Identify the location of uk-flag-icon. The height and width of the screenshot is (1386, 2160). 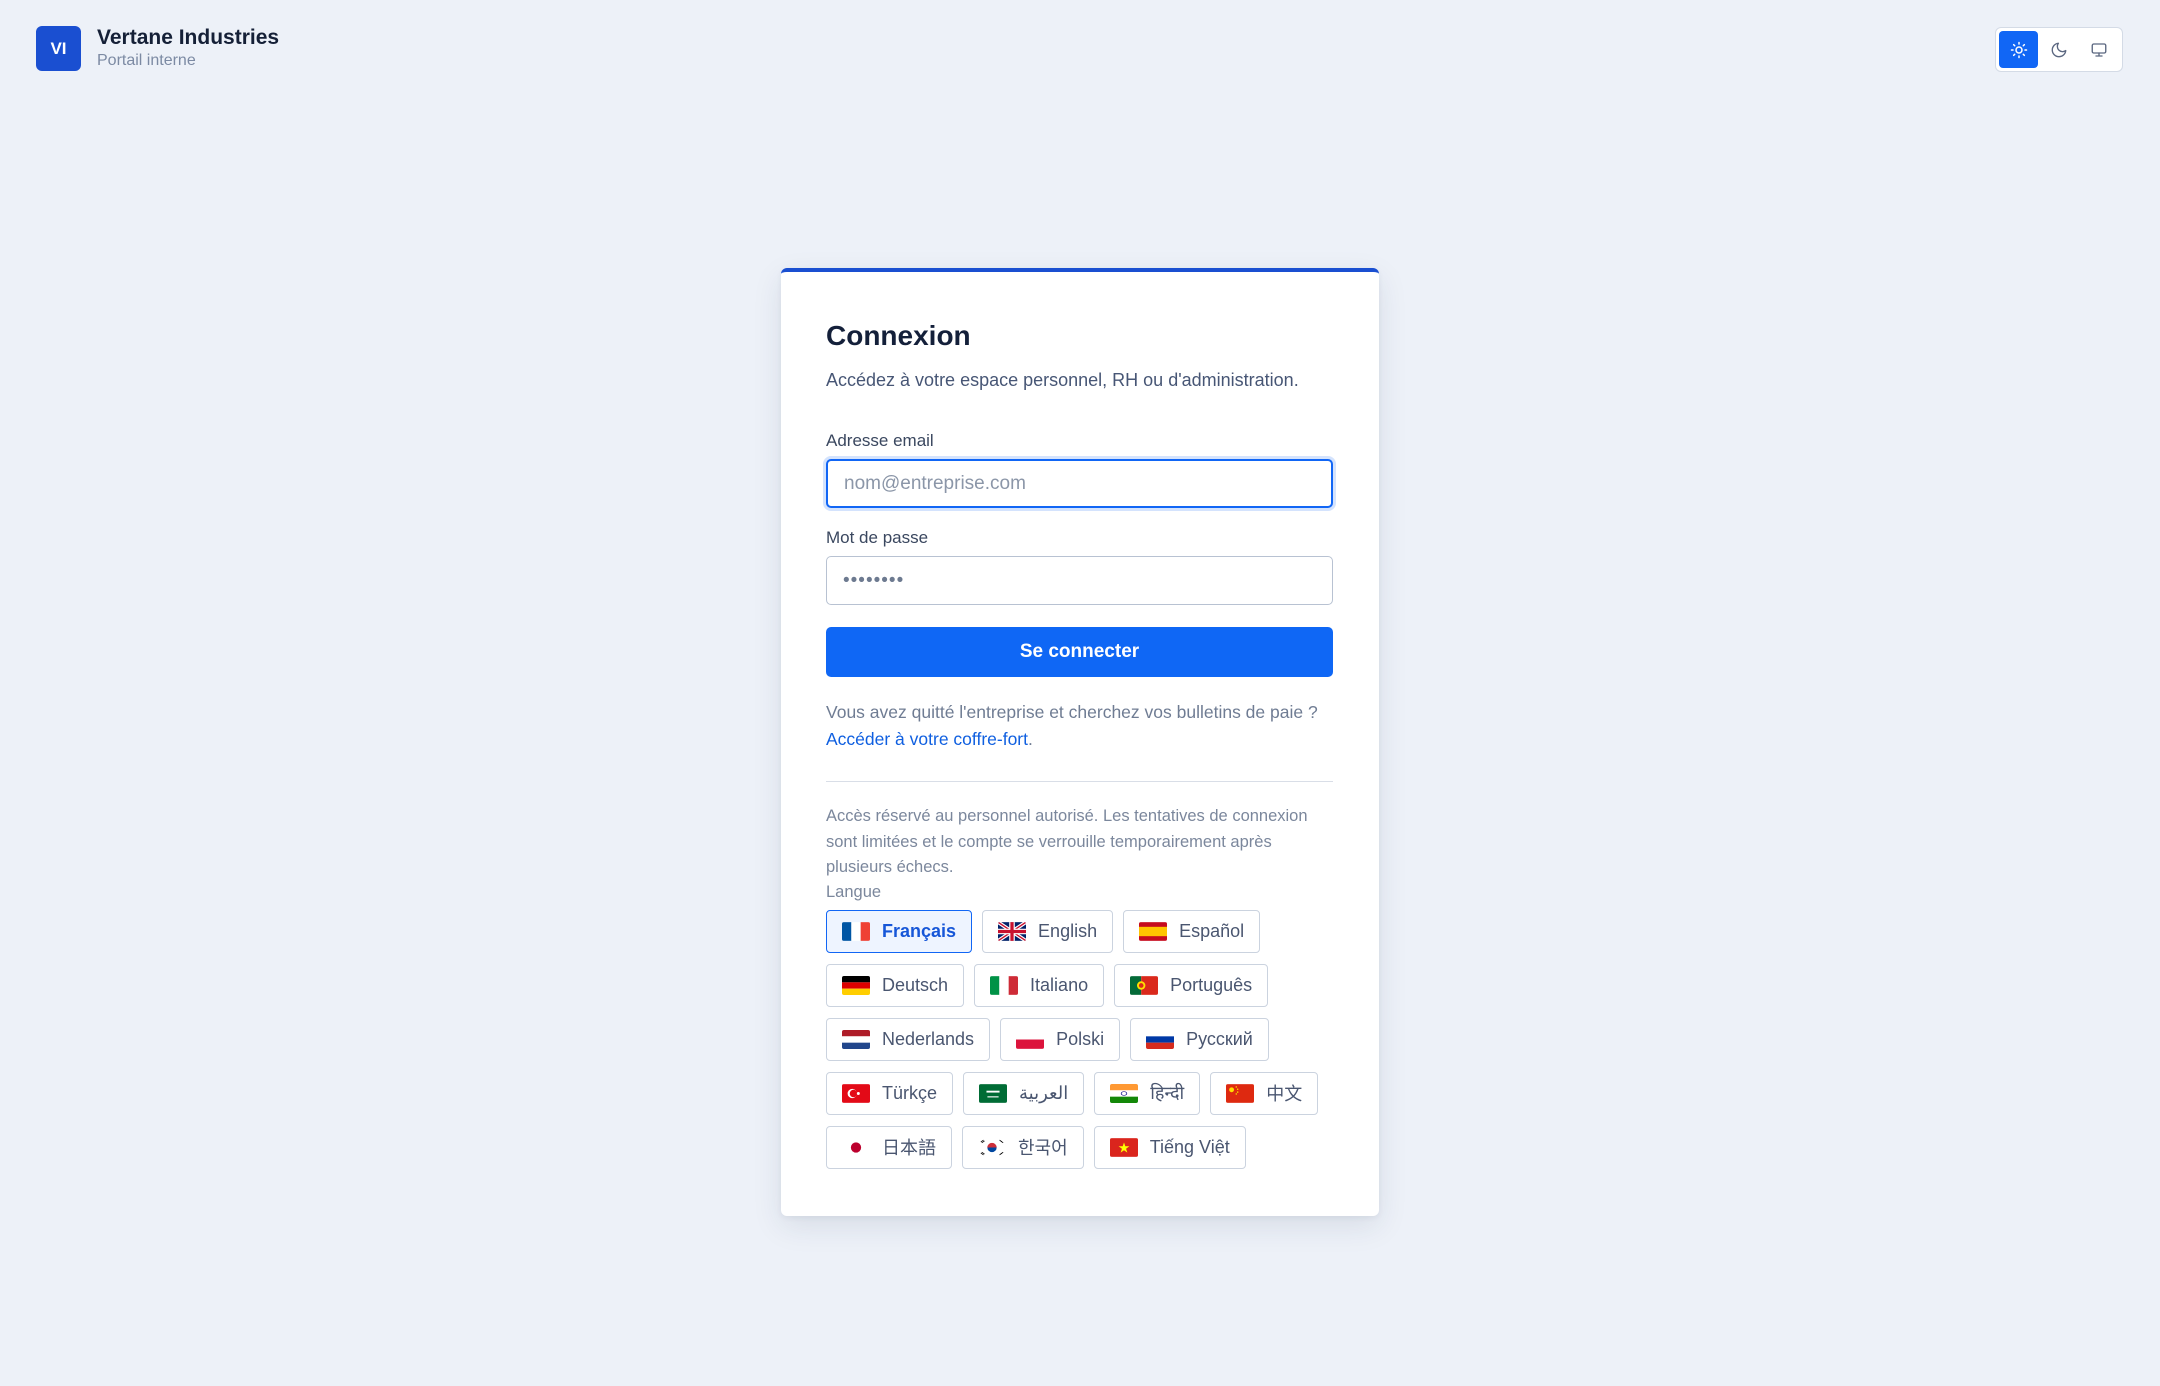
(1012, 931).